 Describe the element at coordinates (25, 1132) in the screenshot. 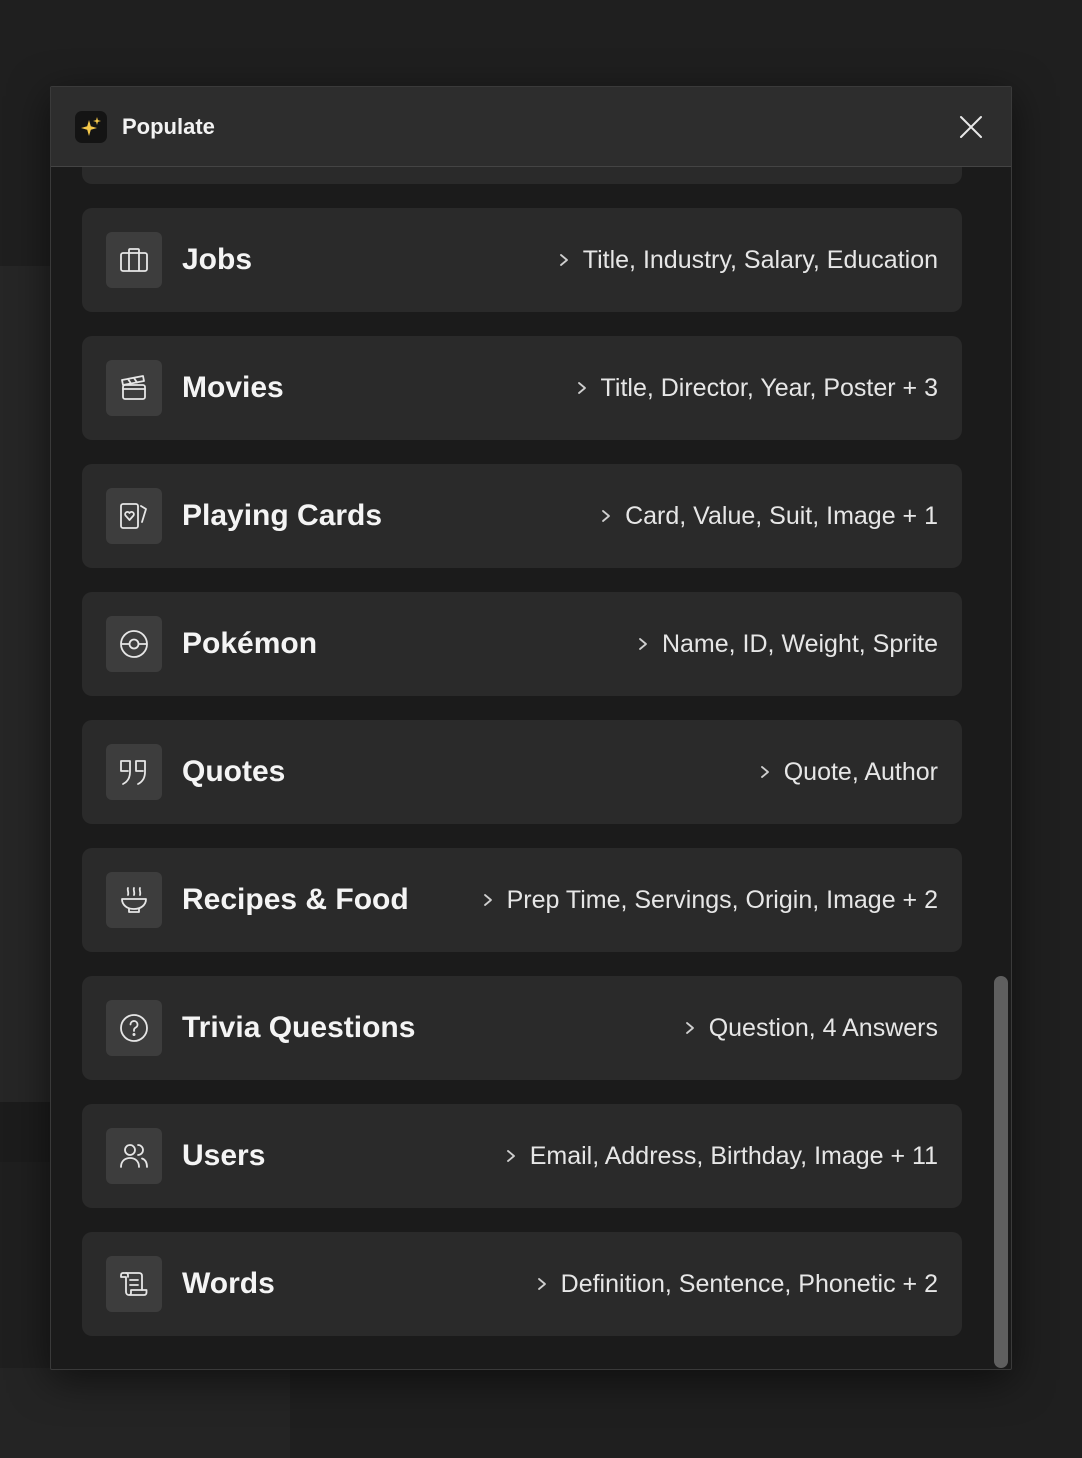

I see `background-strip` at that location.